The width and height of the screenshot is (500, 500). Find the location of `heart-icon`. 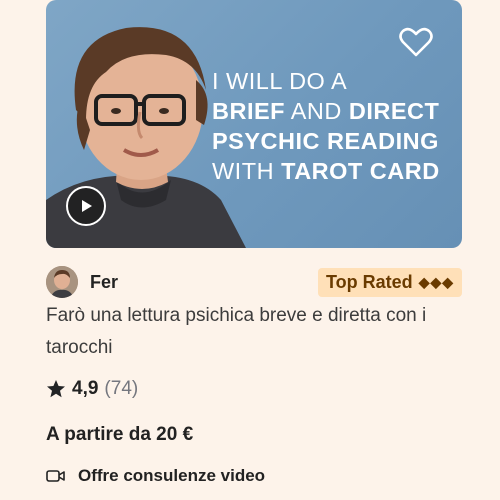

heart-icon is located at coordinates (416, 42).